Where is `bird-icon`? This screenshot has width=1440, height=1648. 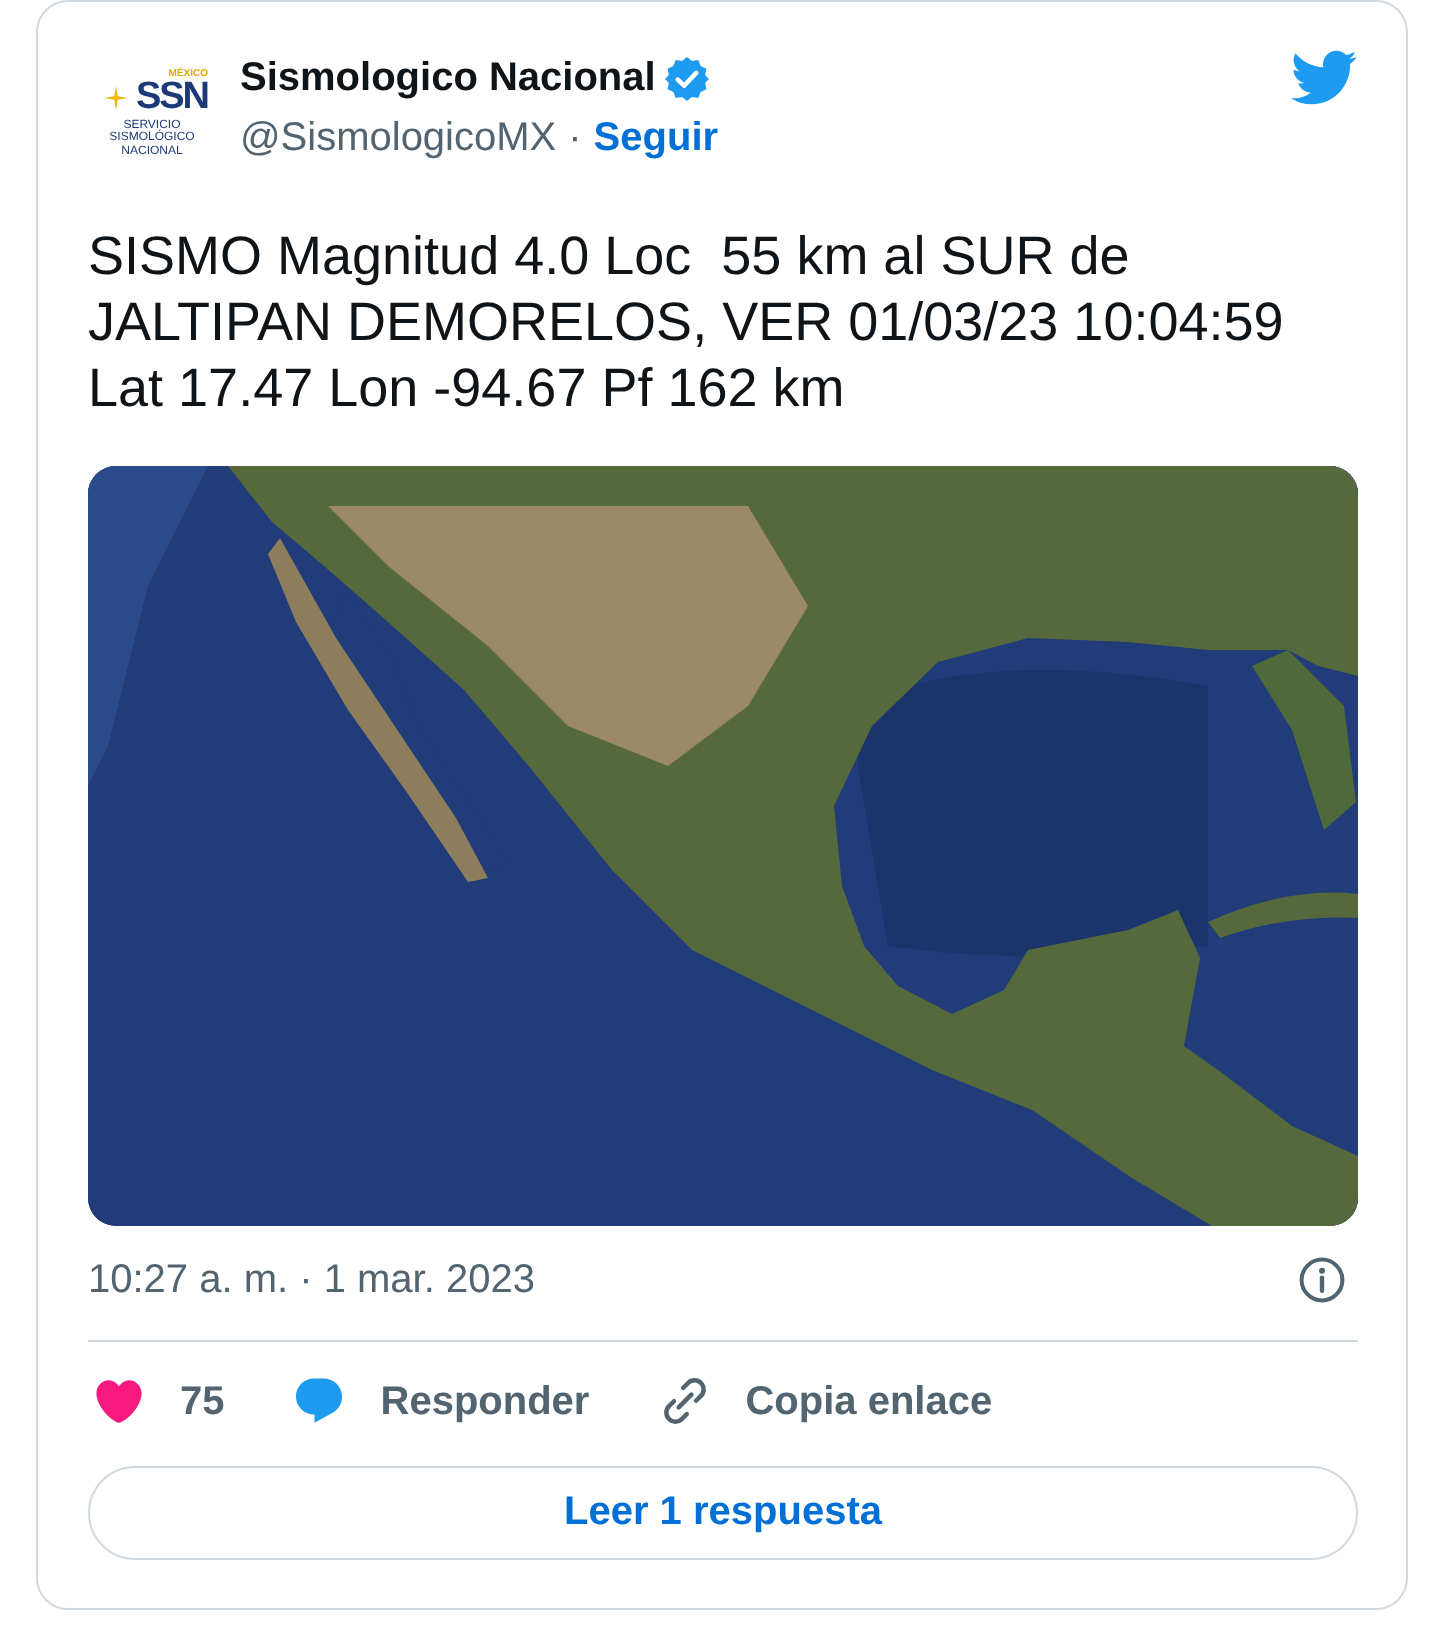 bird-icon is located at coordinates (1323, 79).